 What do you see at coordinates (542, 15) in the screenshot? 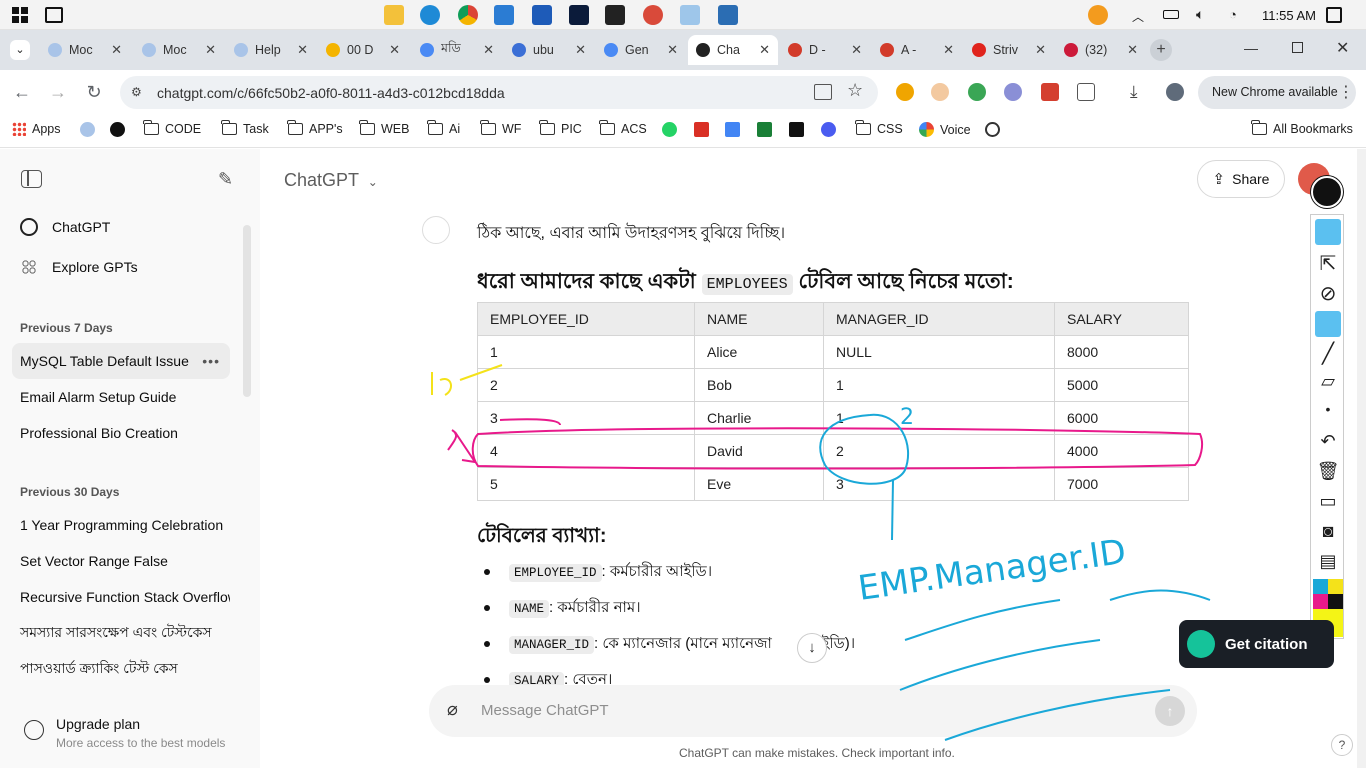
I see `word-icon` at bounding box center [542, 15].